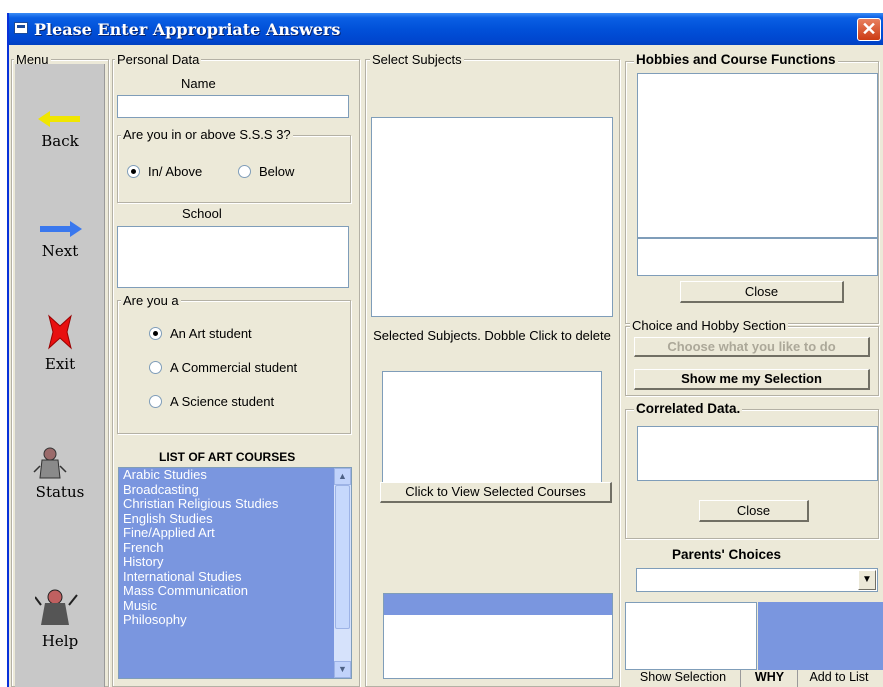 The height and width of the screenshot is (687, 883). I want to click on school-label: School, so click(202, 213).